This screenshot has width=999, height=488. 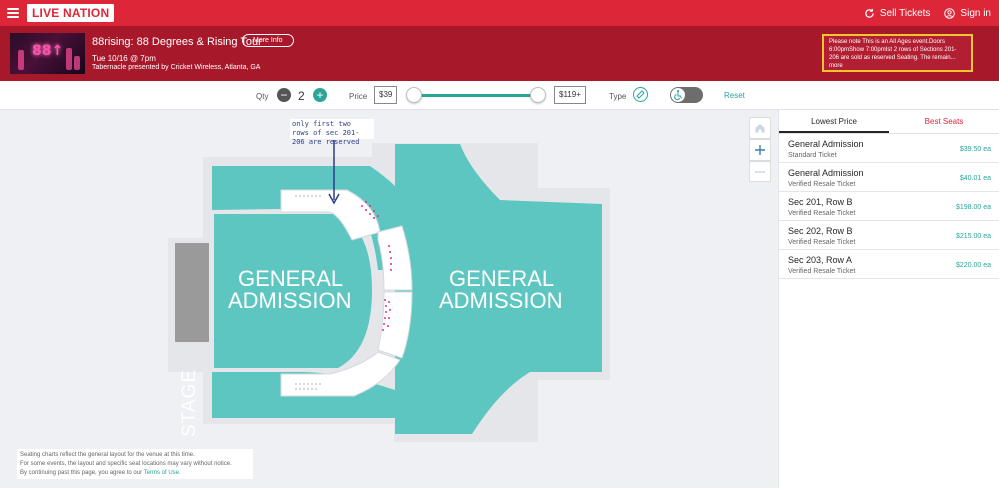 What do you see at coordinates (570, 95) in the screenshot?
I see `price-max-field: $119+` at bounding box center [570, 95].